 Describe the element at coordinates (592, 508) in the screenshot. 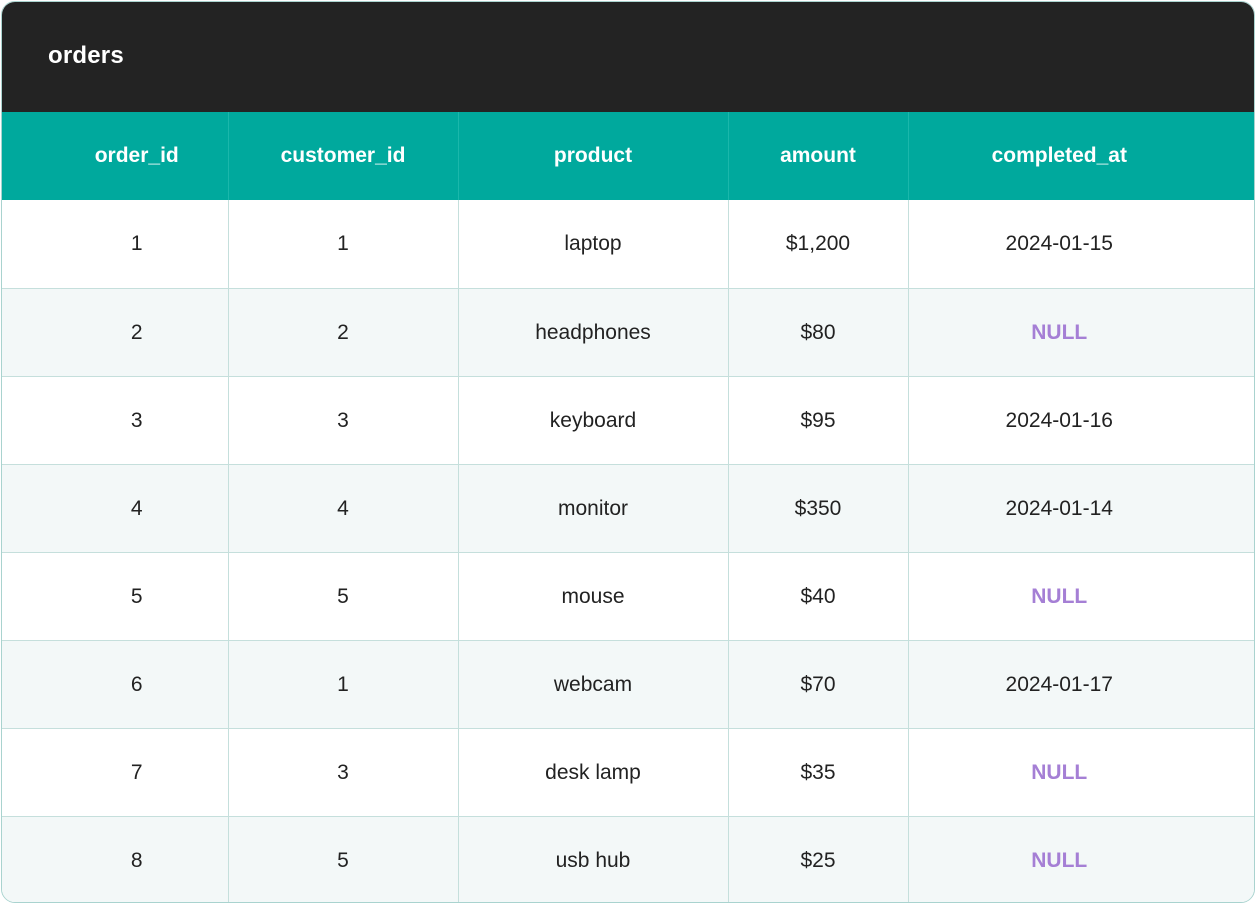

I see `product-cell: monitor` at that location.